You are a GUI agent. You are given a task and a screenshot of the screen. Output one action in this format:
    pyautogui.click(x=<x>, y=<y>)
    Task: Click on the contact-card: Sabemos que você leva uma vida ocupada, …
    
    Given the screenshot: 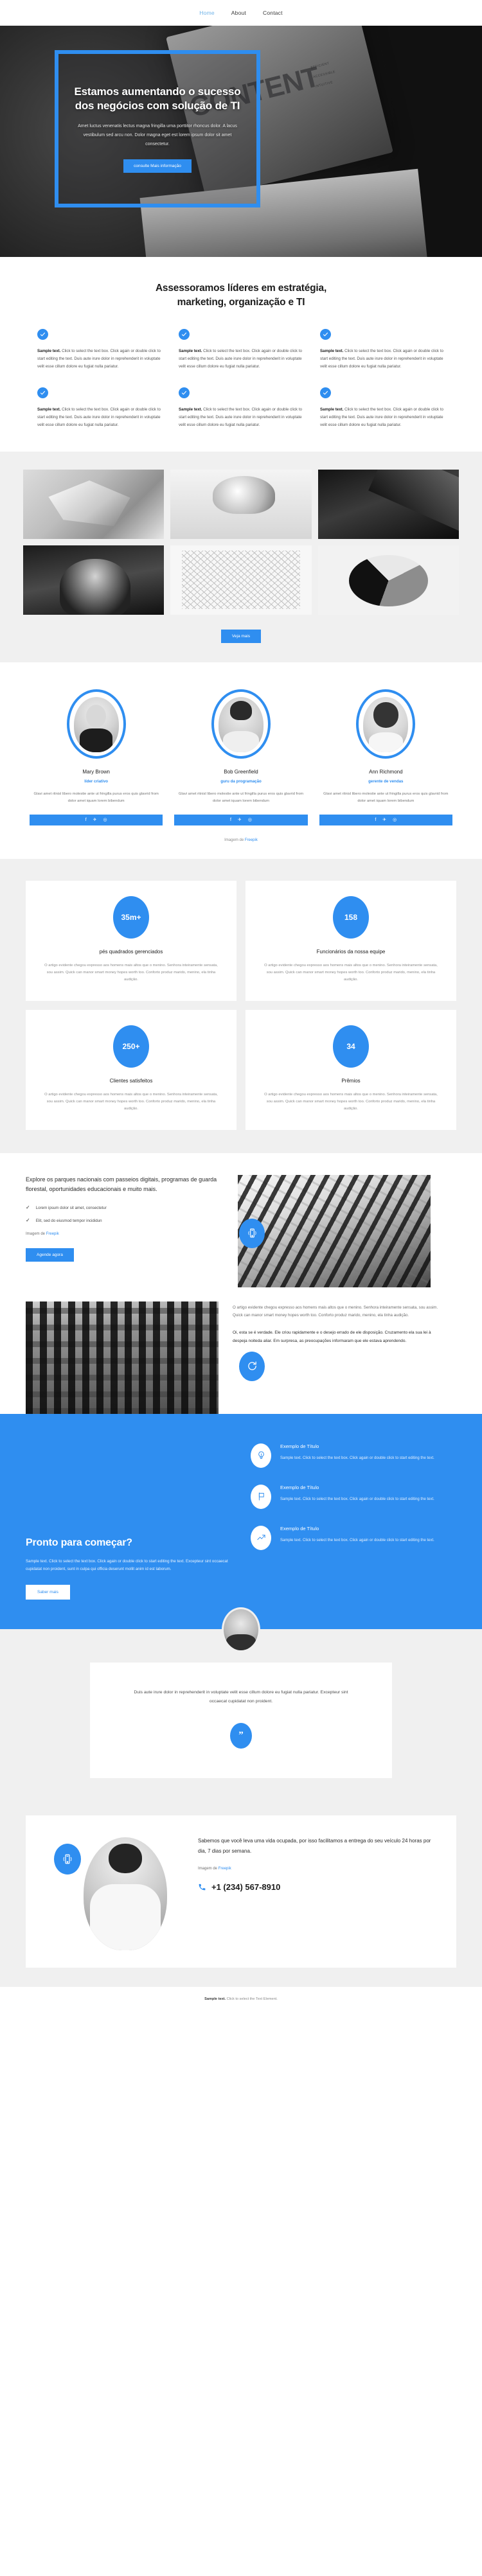 What is the action you would take?
    pyautogui.click(x=241, y=1891)
    